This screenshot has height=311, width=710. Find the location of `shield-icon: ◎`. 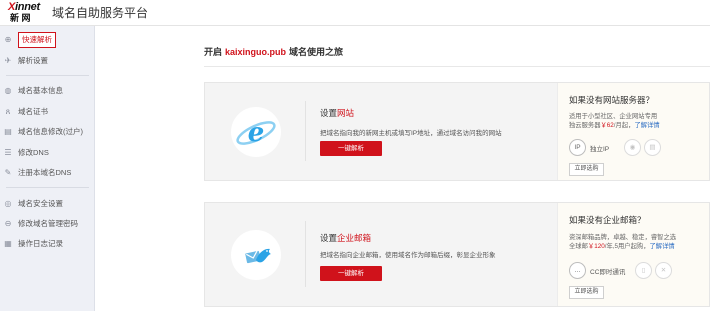

shield-icon: ◎ is located at coordinates (8, 203).